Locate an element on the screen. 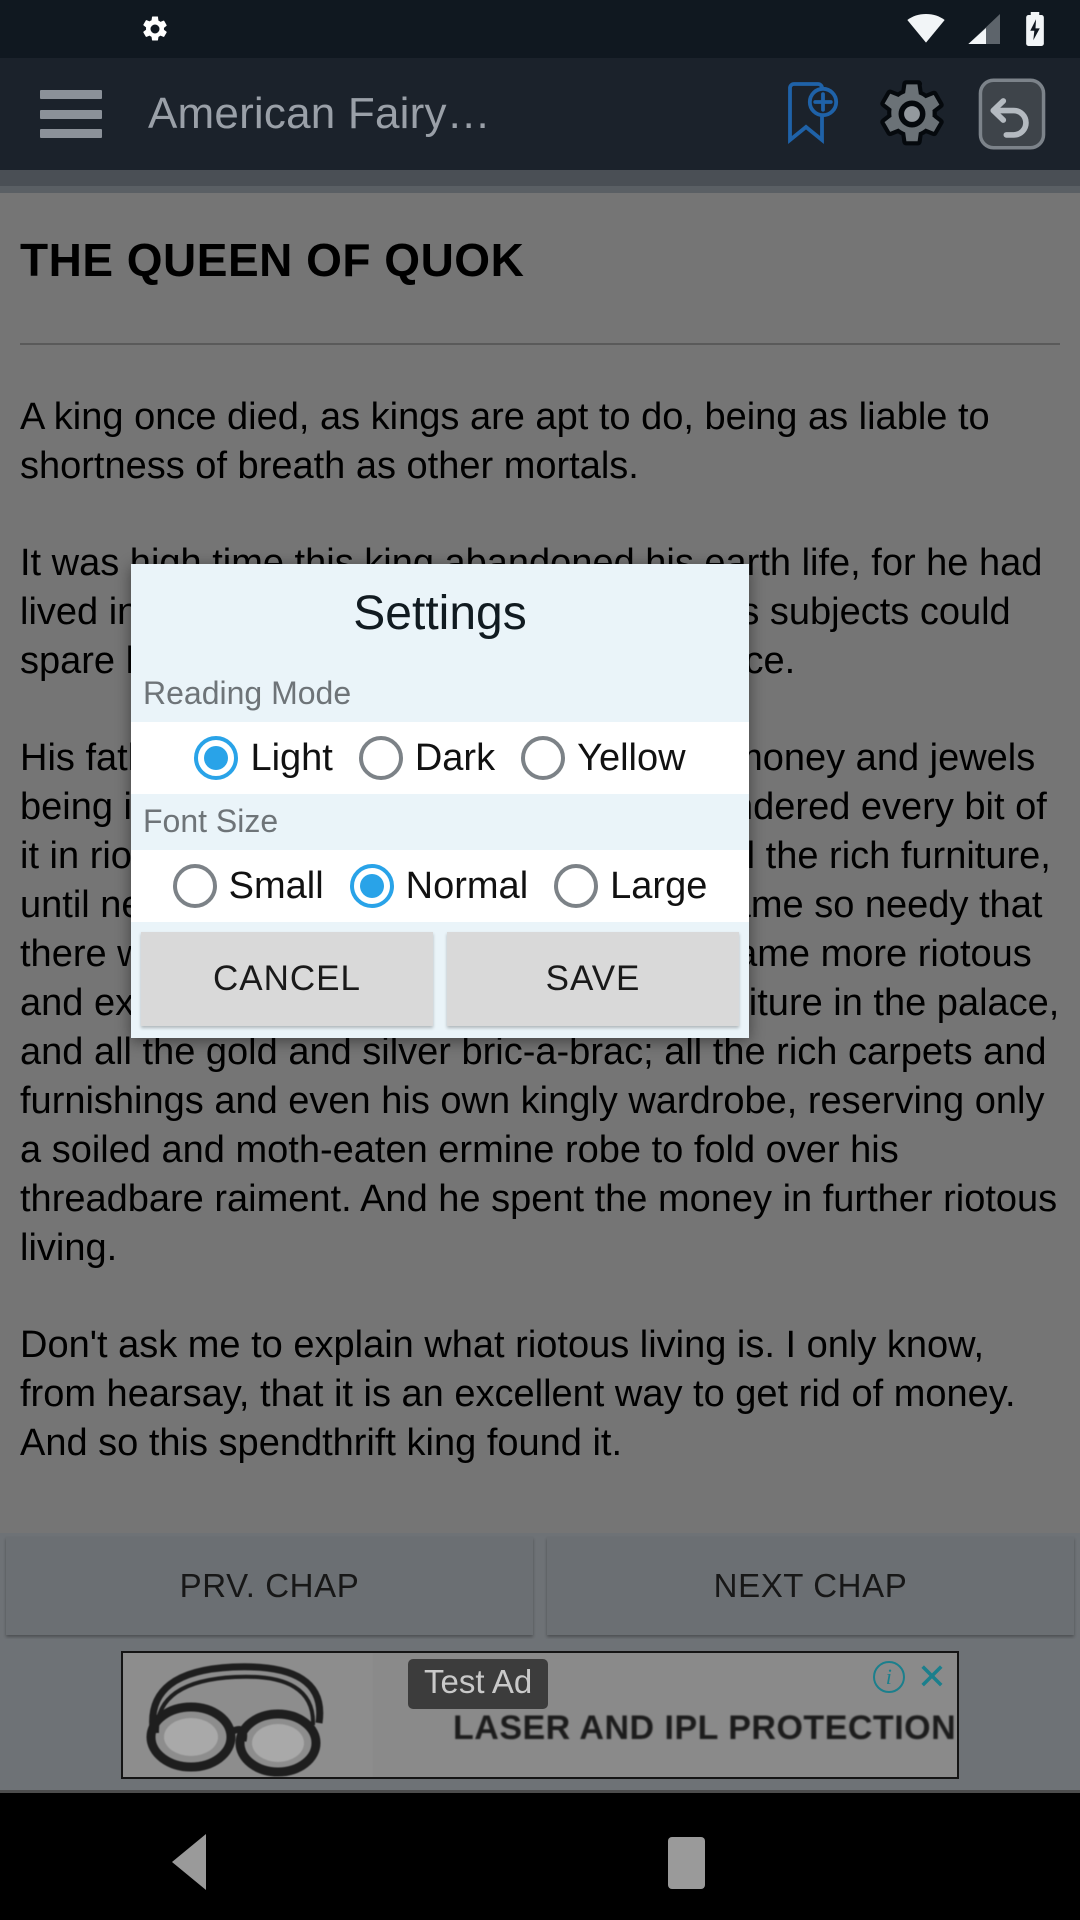  ad-badge: Test Ad is located at coordinates (478, 1683).